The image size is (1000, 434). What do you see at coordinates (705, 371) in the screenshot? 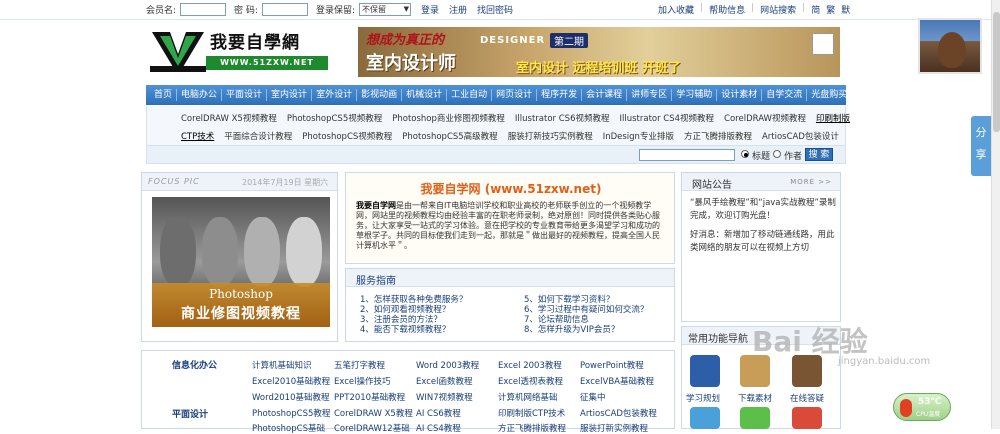
I see `book-icon` at bounding box center [705, 371].